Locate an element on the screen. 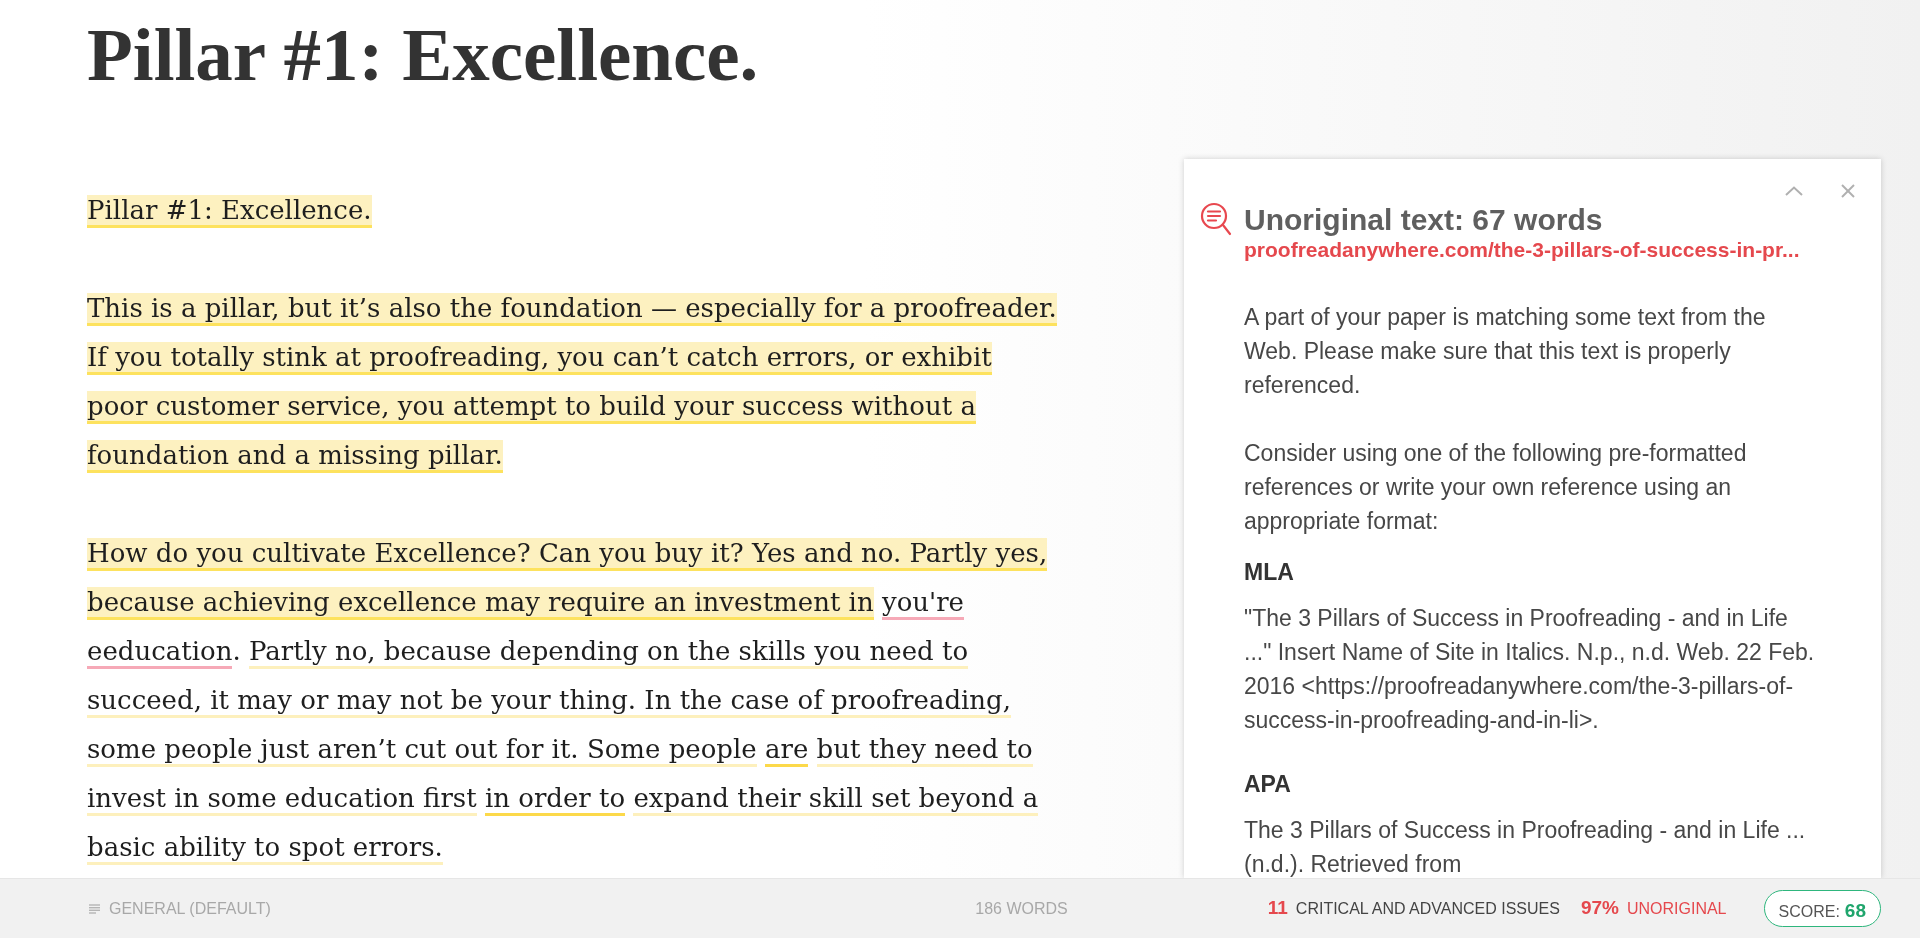 Image resolution: width=1920 pixels, height=938 pixels. word-count: 186 WORDS is located at coordinates (1021, 908).